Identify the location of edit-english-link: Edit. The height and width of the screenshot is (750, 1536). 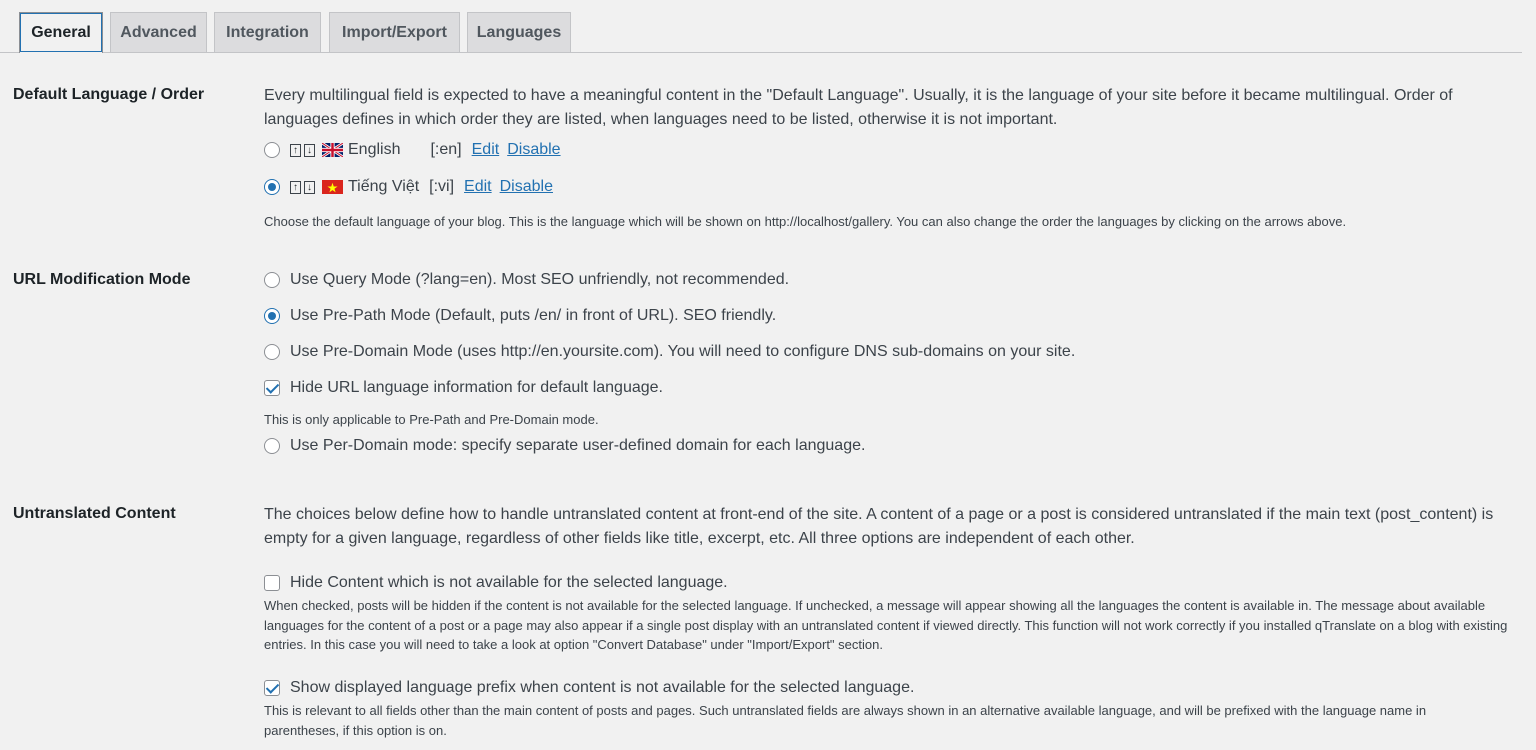
(486, 150).